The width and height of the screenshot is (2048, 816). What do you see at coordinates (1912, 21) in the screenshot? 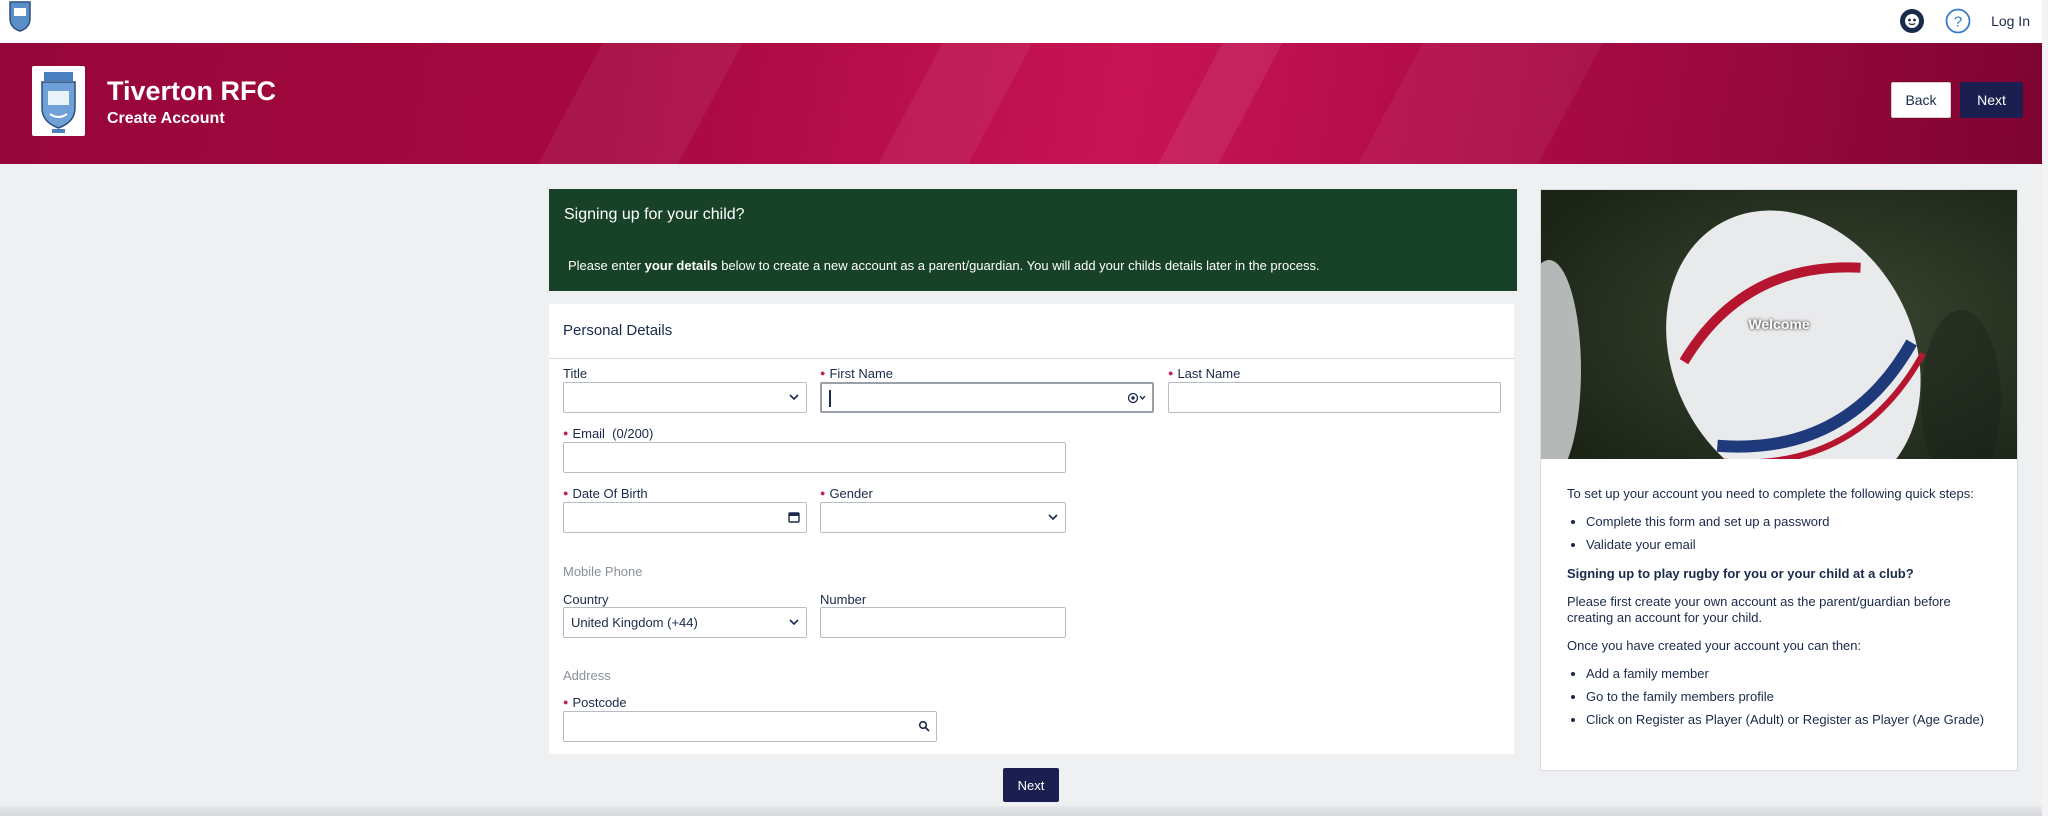
I see `accessibility-icon` at bounding box center [1912, 21].